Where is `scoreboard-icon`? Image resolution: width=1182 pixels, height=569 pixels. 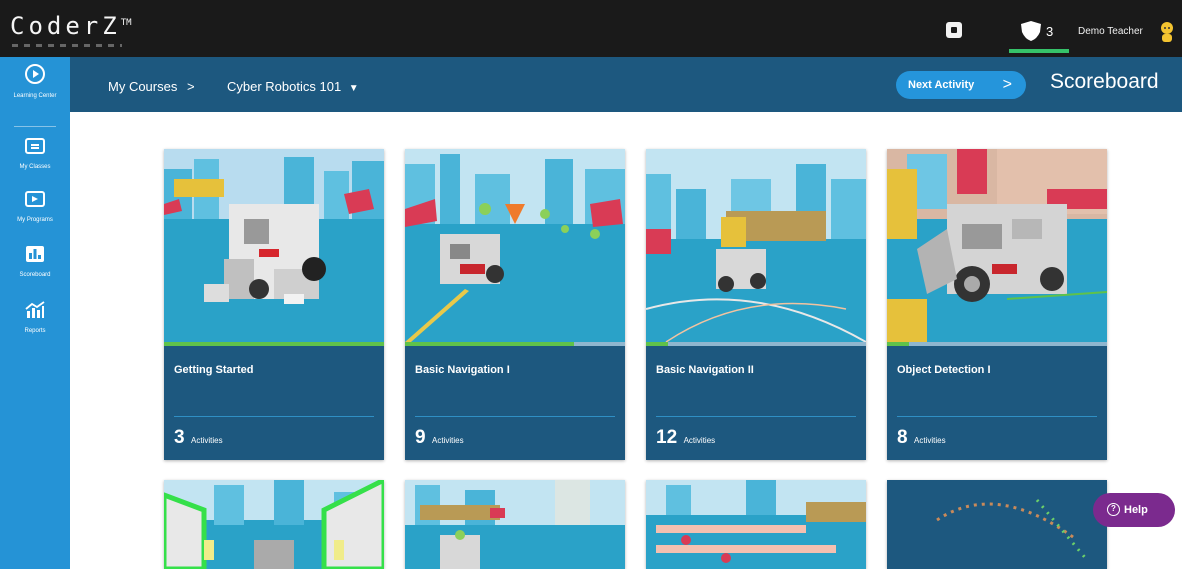
scoreboard-icon is located at coordinates (35, 257).